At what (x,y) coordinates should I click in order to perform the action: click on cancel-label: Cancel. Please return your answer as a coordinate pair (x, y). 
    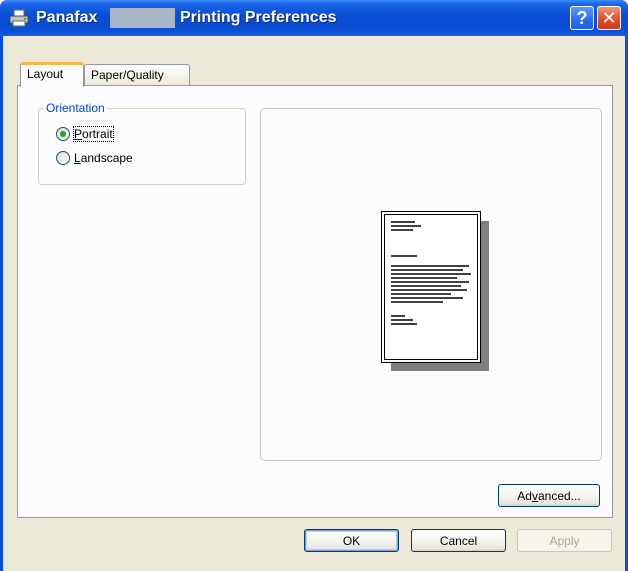
    Looking at the image, I should click on (458, 540).